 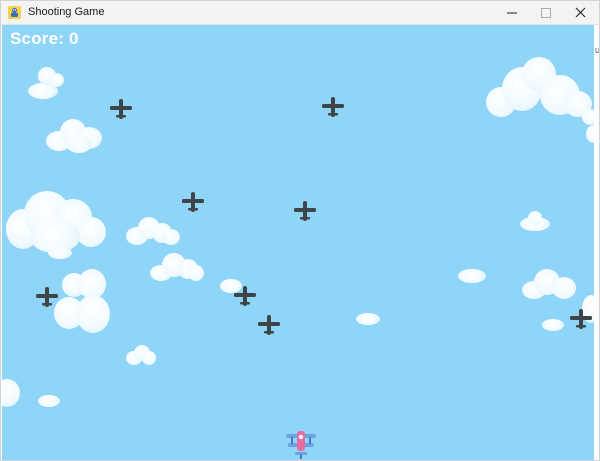 I want to click on minimize-button, so click(x=512, y=12).